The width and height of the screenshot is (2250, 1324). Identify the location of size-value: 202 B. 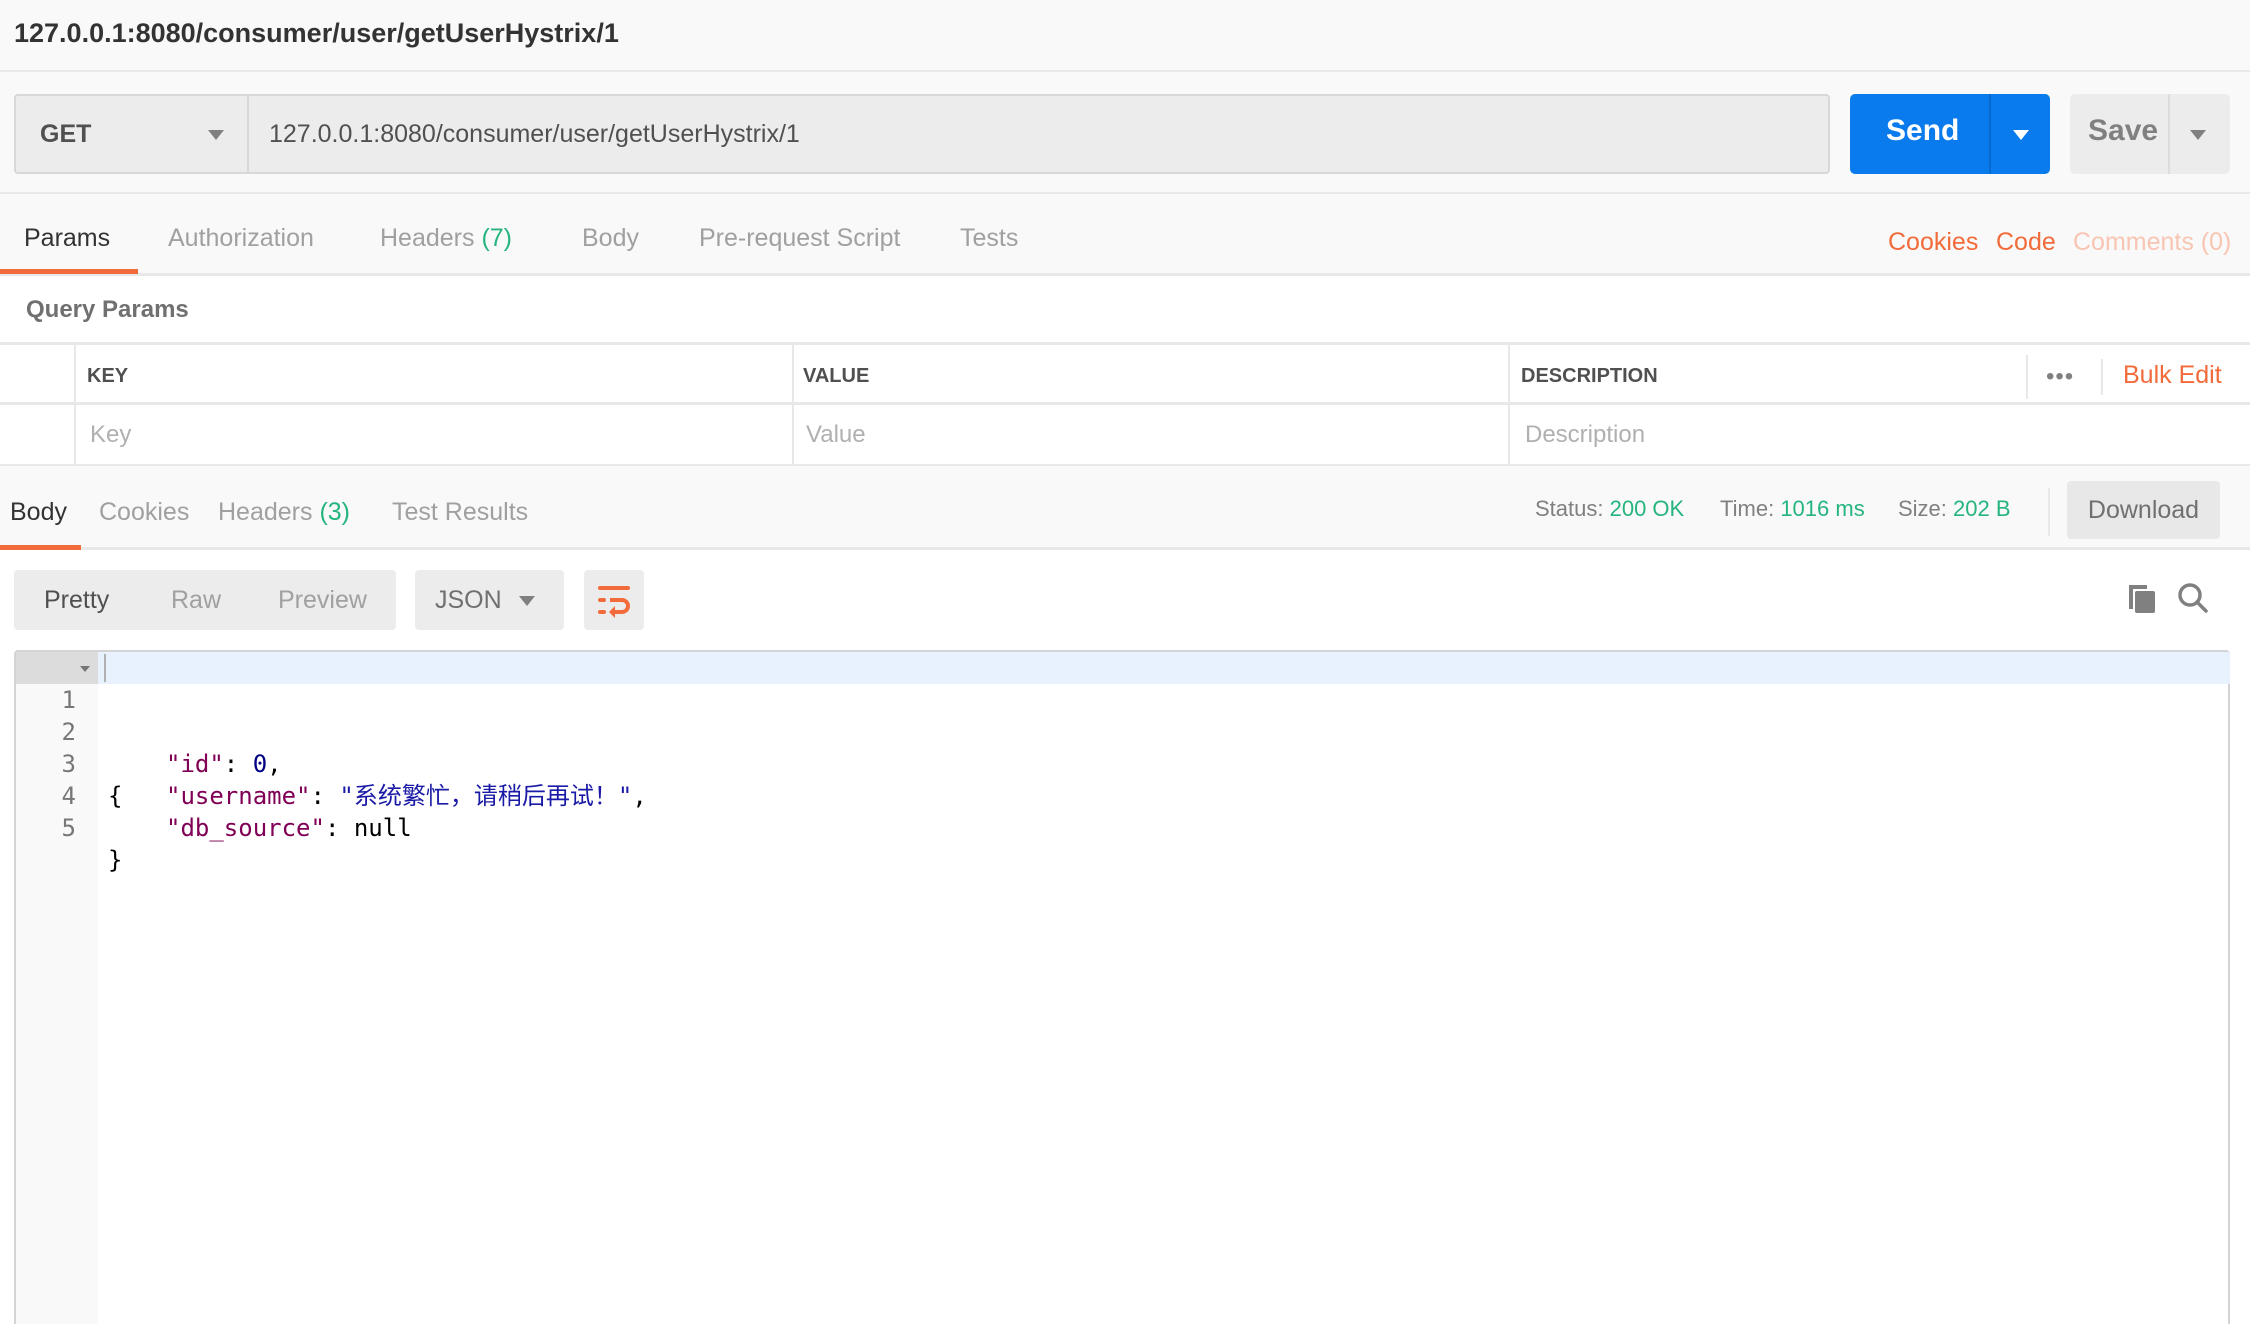
(1982, 508).